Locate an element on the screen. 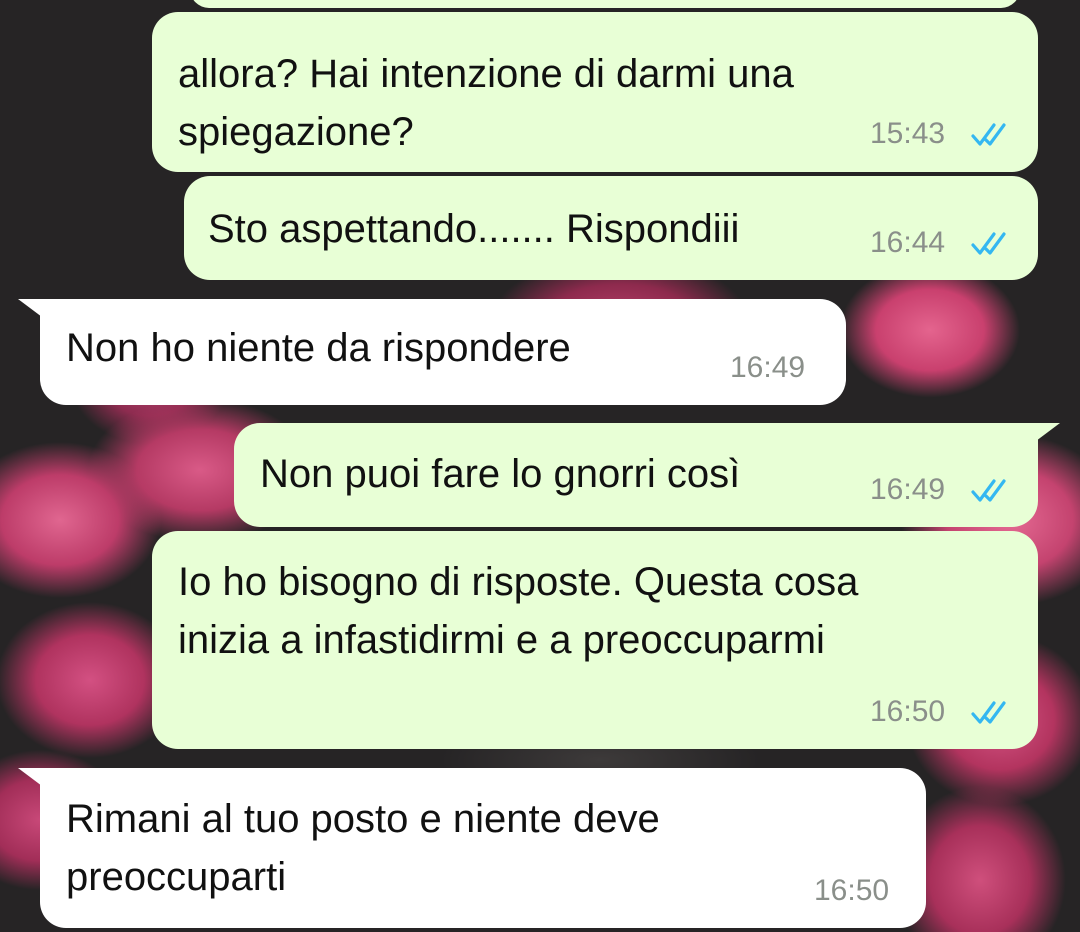  message-text: Non puoi fare lo gnorri così is located at coordinates (500, 474).